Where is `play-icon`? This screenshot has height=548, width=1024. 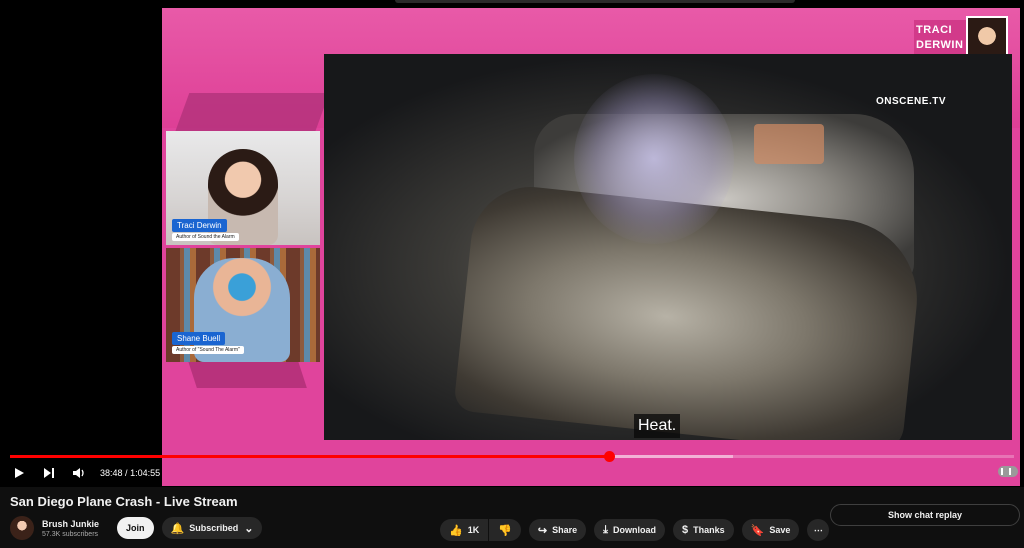
play-icon is located at coordinates (19, 473).